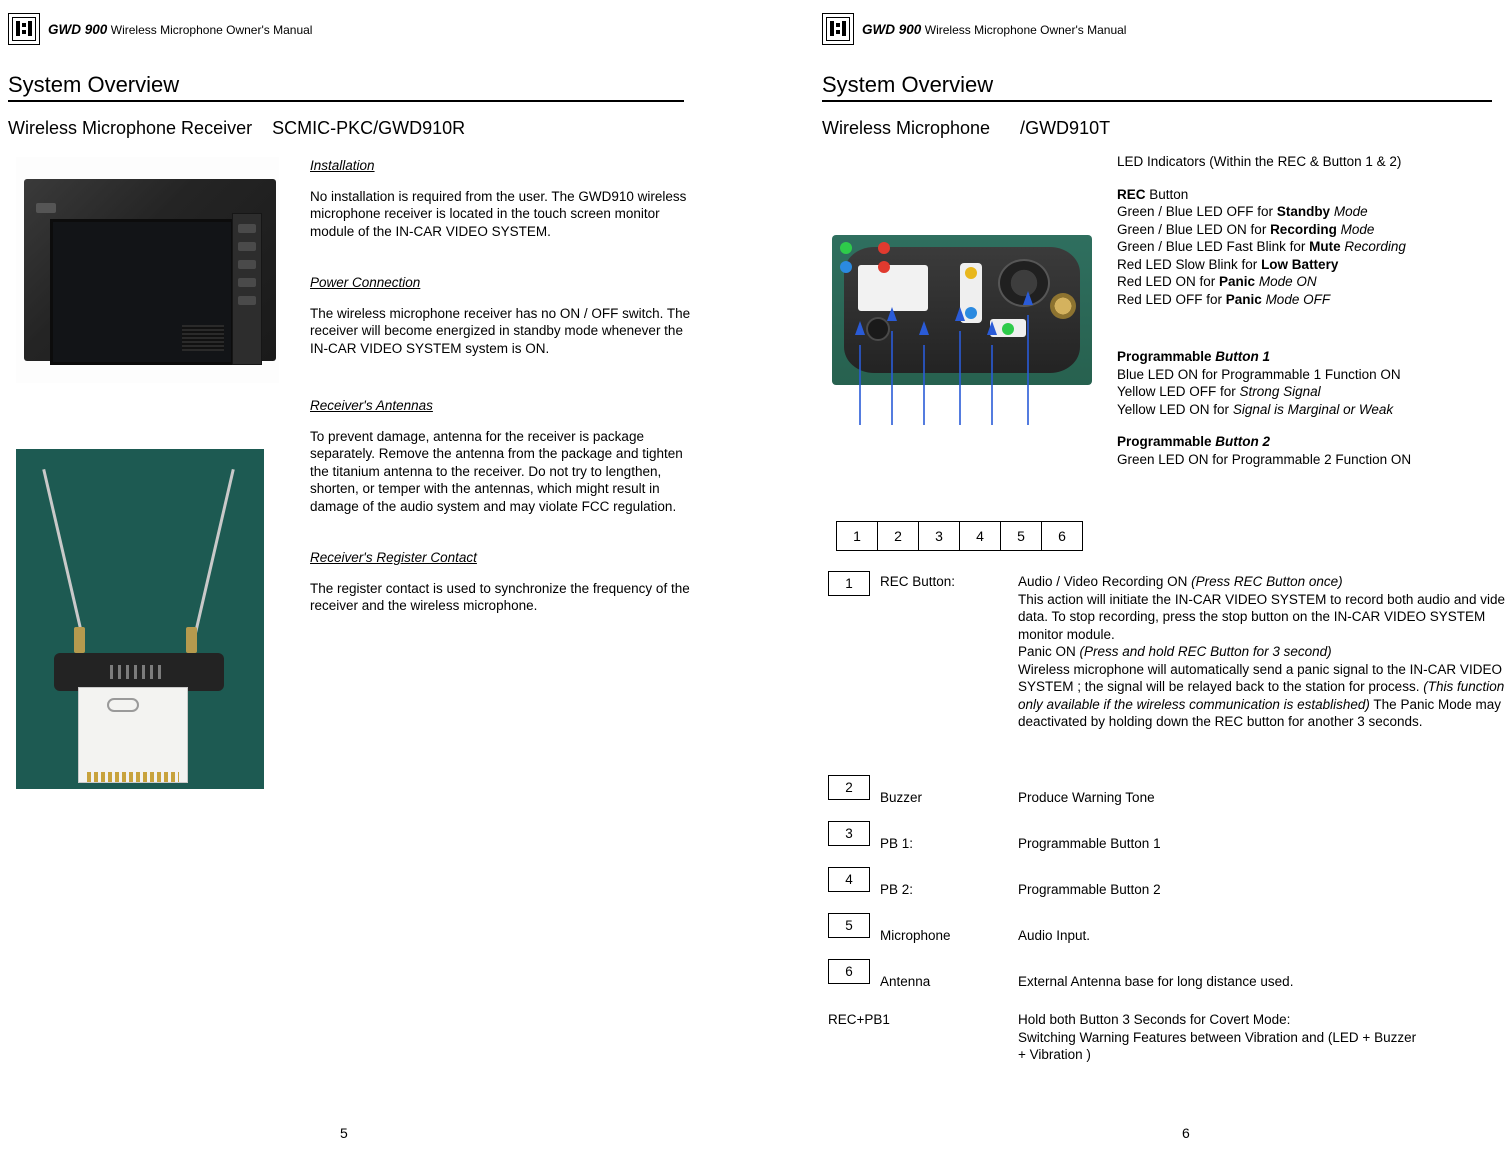 The height and width of the screenshot is (1151, 1505). Describe the element at coordinates (892, 29) in the screenshot. I see `manual-model-right: GWD 900` at that location.